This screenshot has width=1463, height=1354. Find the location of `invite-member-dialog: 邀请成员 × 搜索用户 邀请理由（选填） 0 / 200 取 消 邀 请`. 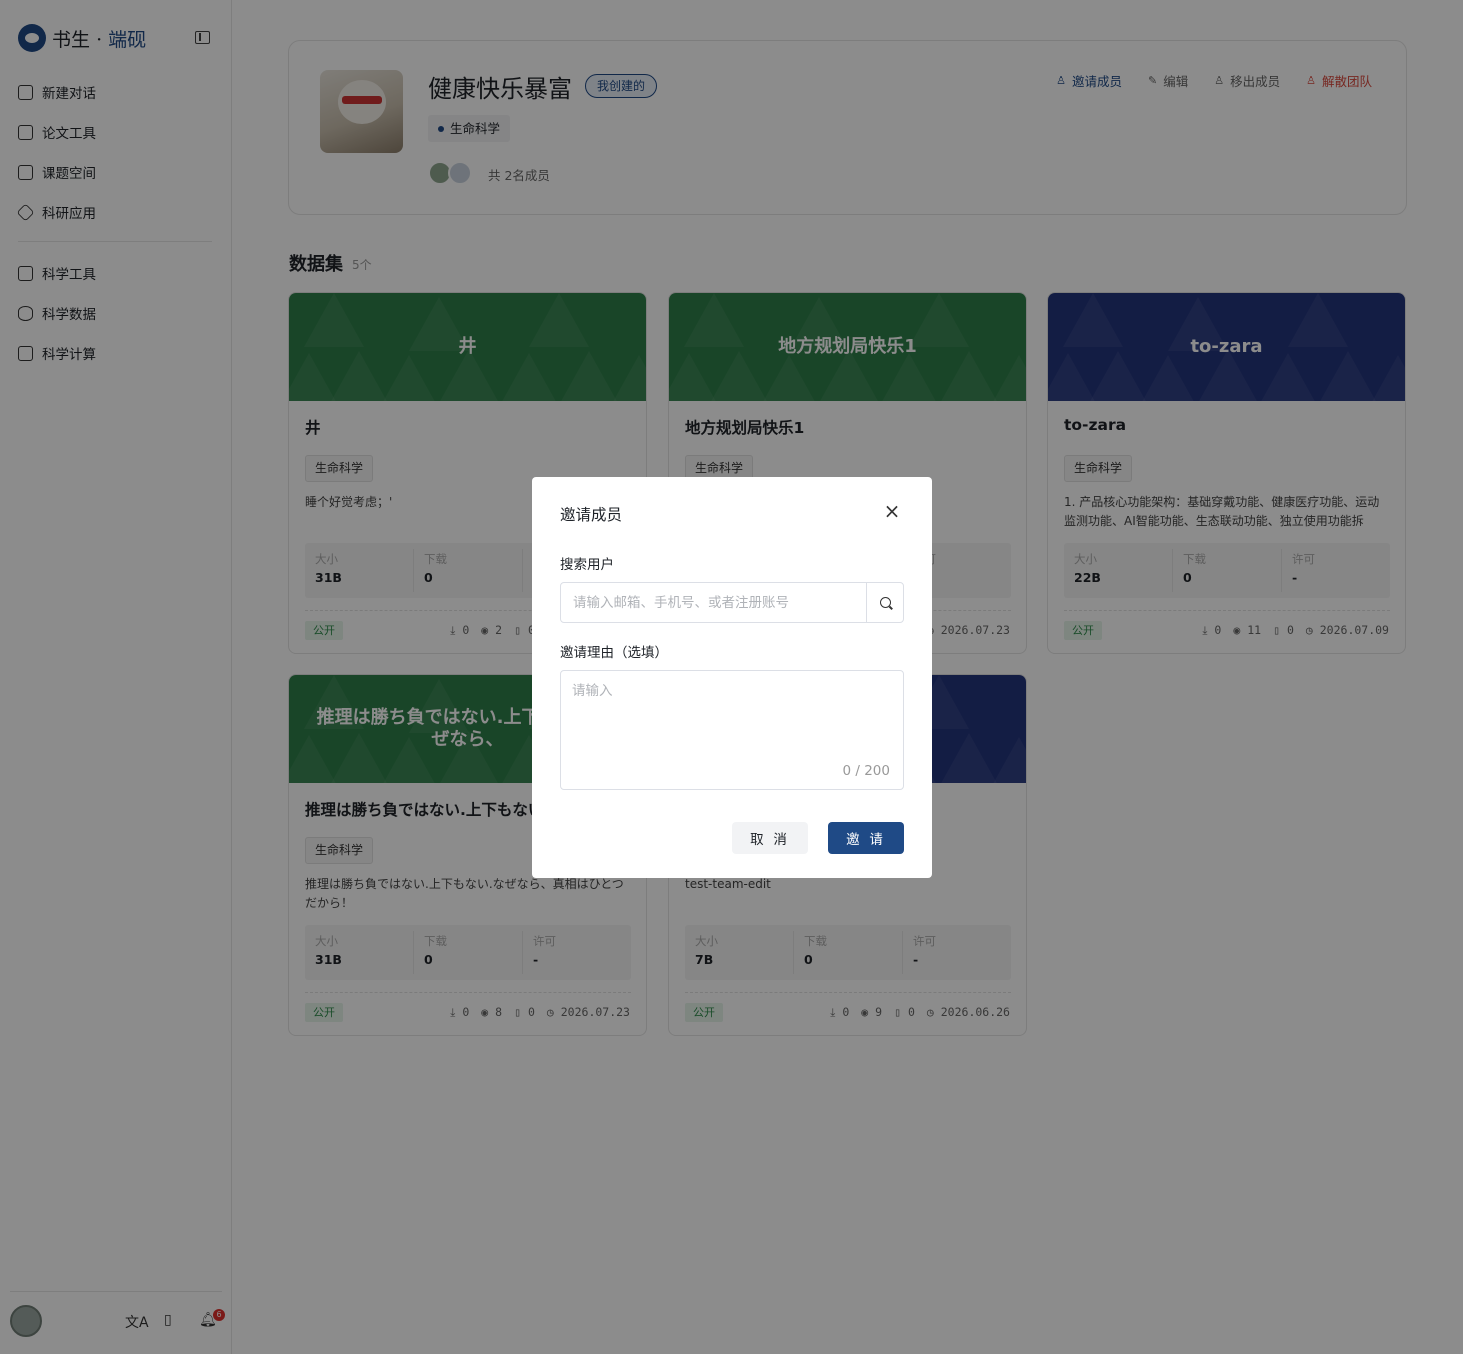

invite-member-dialog: 邀请成员 × 搜索用户 邀请理由（选填） 0 / 200 取 消 邀 请 is located at coordinates (732, 677).